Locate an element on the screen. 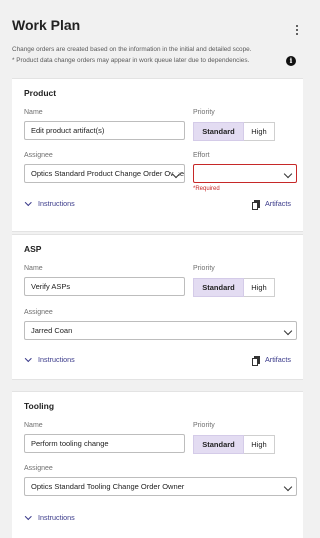 The height and width of the screenshot is (538, 320). info-icon: i is located at coordinates (291, 61).